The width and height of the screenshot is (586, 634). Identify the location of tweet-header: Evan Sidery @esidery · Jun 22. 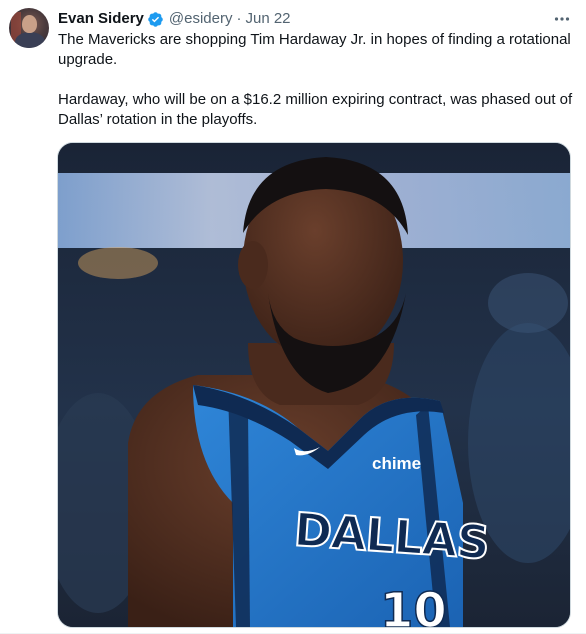
(174, 19).